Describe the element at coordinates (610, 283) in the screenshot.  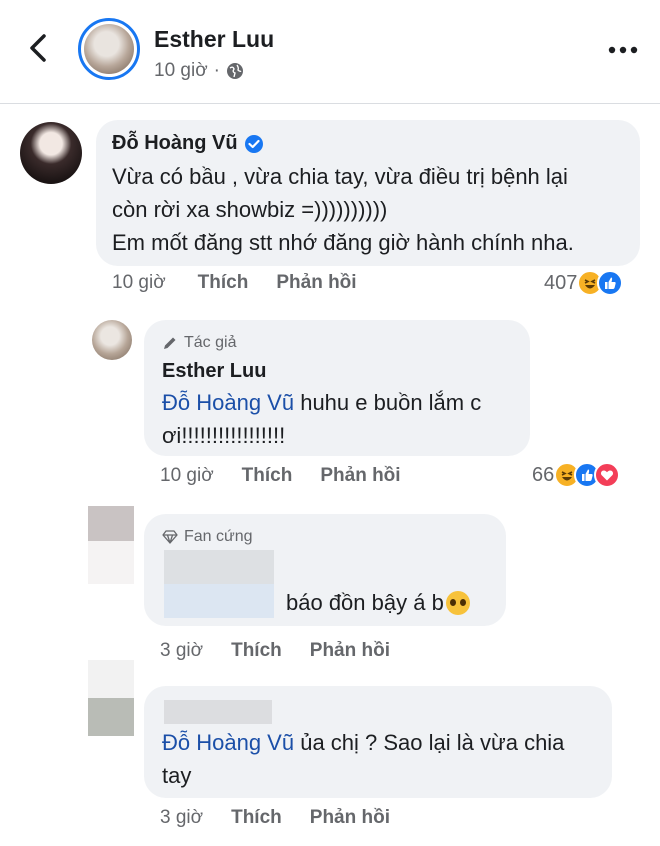
I see `like-reaction-icon` at that location.